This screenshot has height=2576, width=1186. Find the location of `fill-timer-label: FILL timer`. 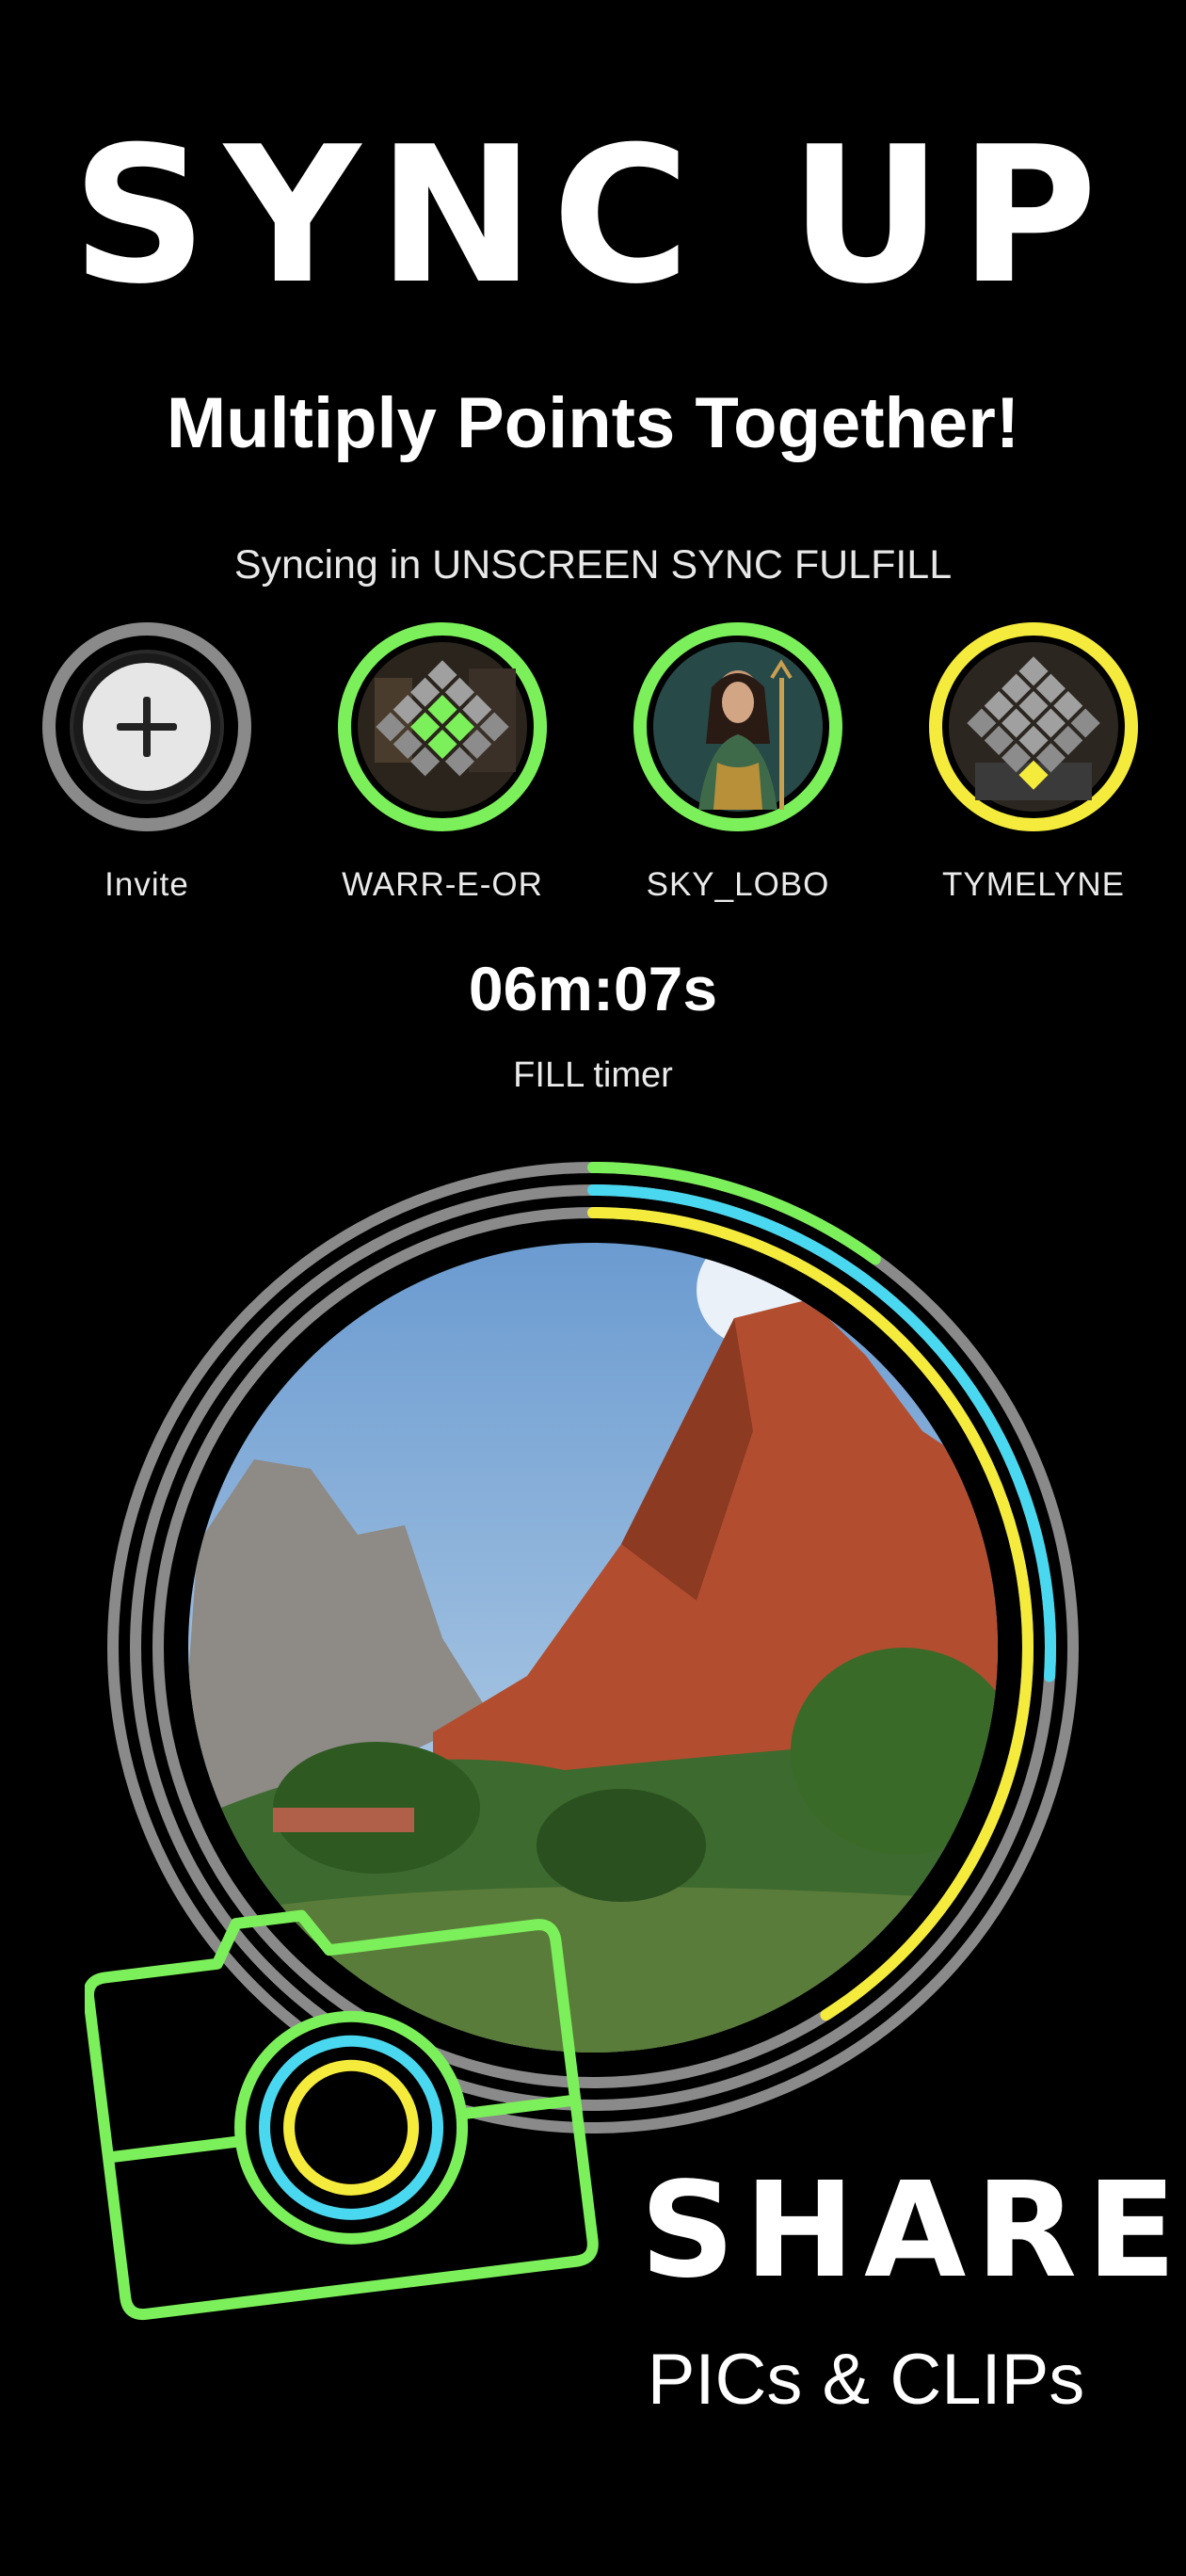

fill-timer-label: FILL timer is located at coordinates (593, 1075).